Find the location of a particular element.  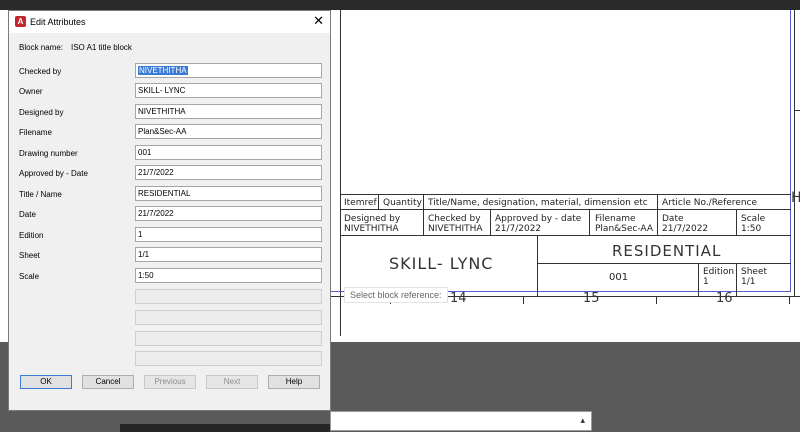

status-strip is located at coordinates (225, 428).